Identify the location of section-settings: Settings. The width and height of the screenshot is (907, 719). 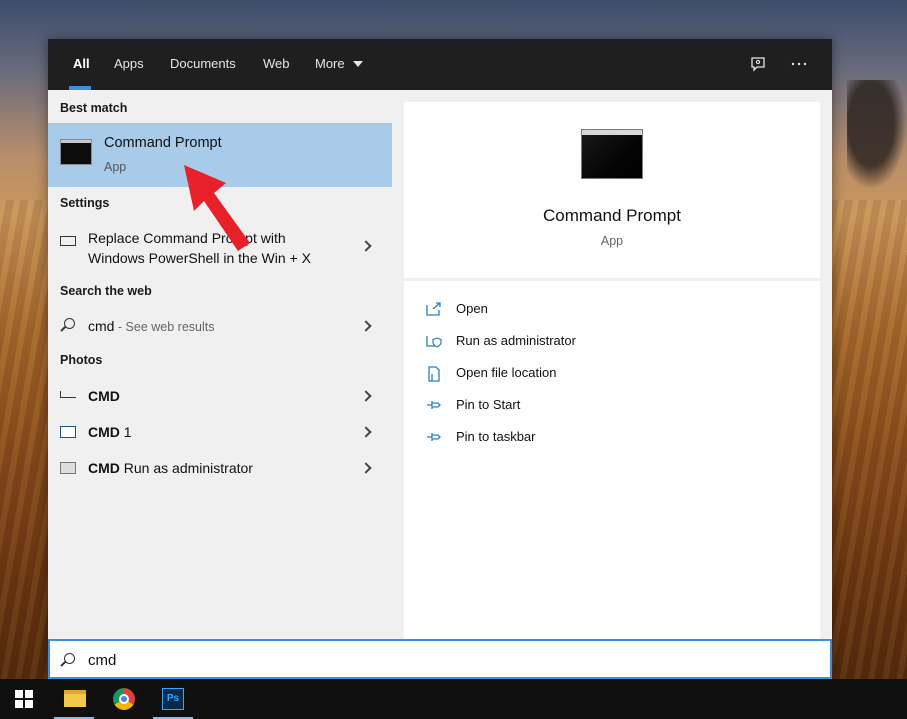
(85, 203).